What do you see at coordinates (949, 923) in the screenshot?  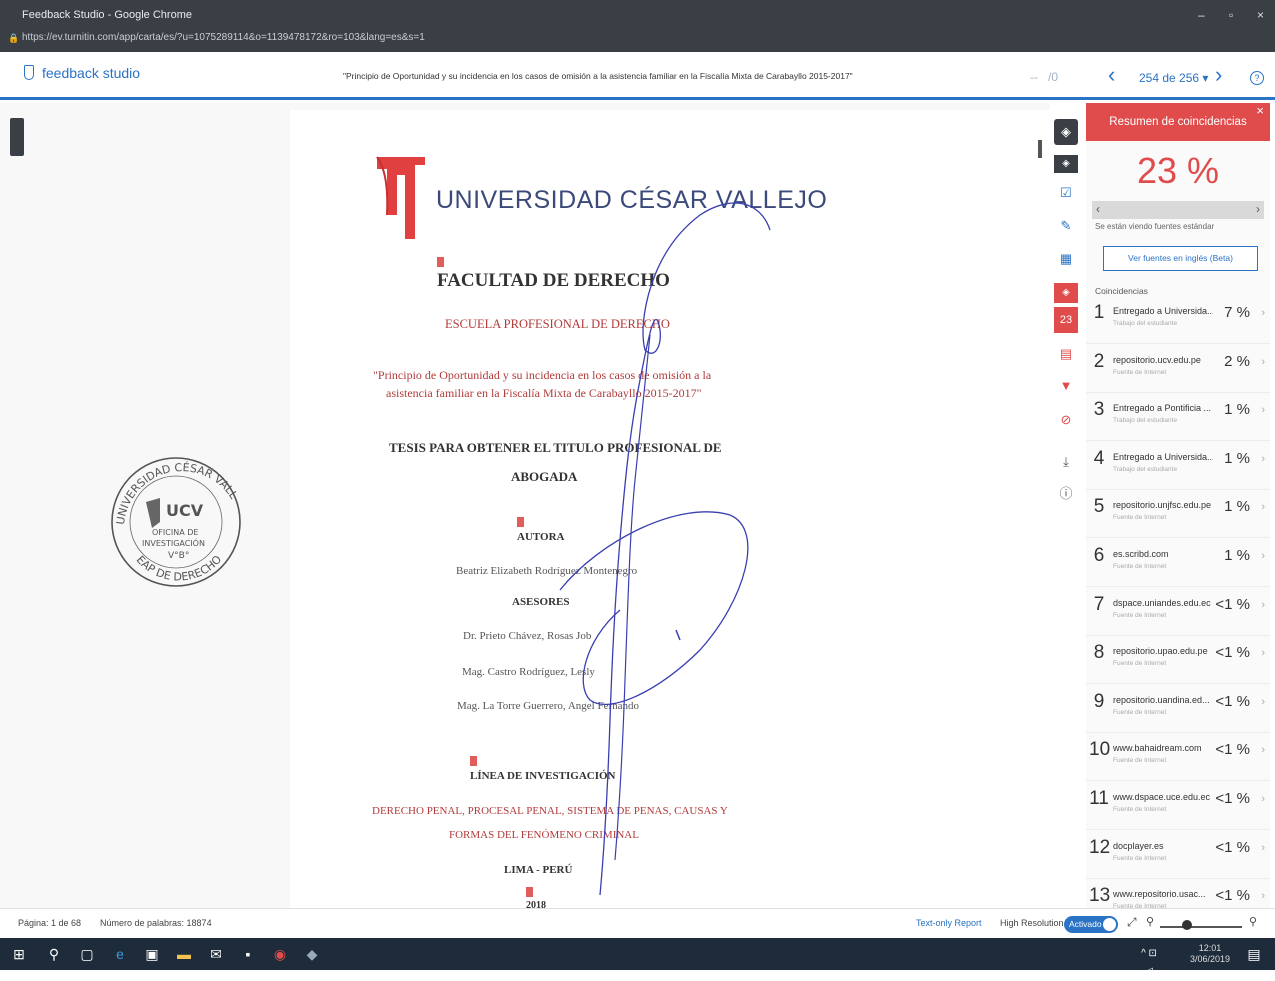 I see `text-only-report-link: Text-only Report` at bounding box center [949, 923].